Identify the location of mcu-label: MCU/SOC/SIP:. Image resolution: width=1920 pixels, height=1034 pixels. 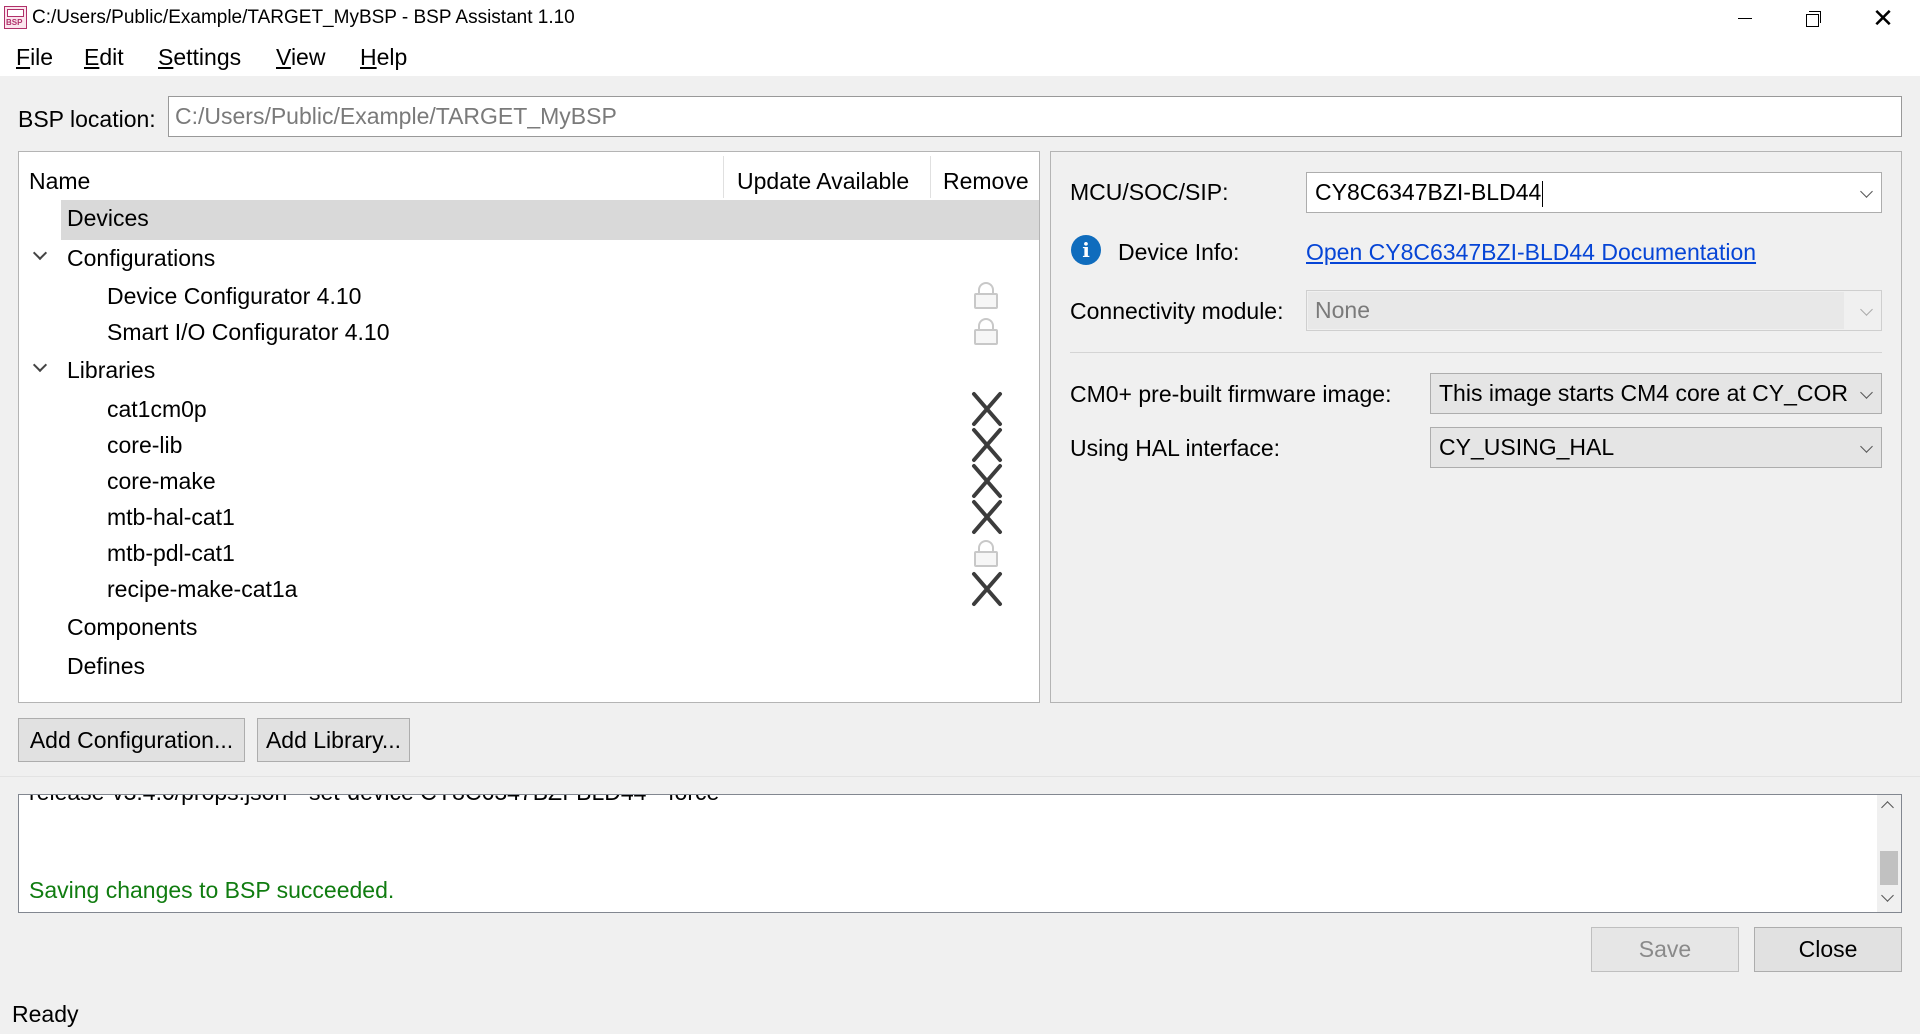
(1149, 192).